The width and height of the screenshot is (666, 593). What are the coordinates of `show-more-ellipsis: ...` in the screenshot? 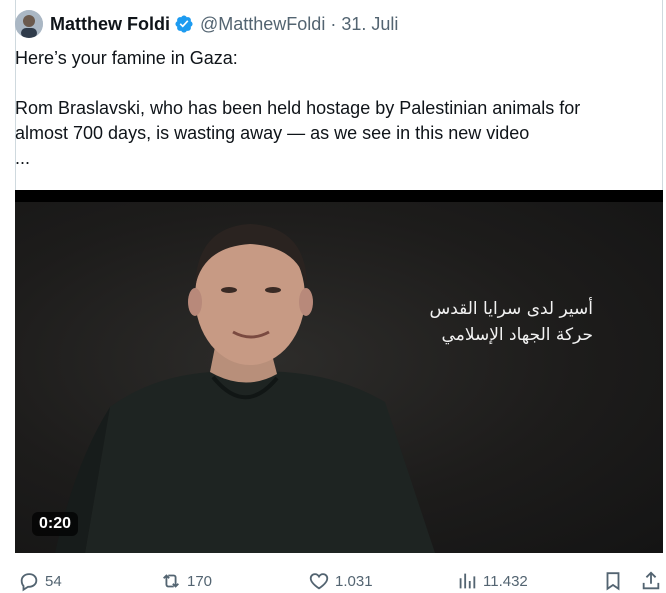 It's located at (325, 158).